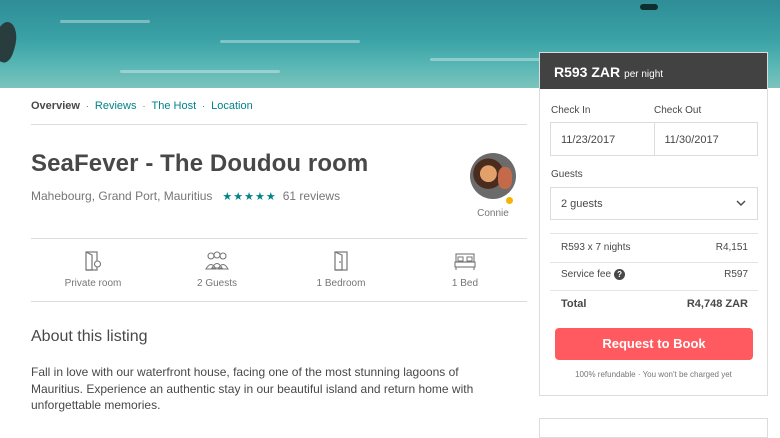  What do you see at coordinates (596, 247) in the screenshot?
I see `nights-label: R593 x 7 nights` at bounding box center [596, 247].